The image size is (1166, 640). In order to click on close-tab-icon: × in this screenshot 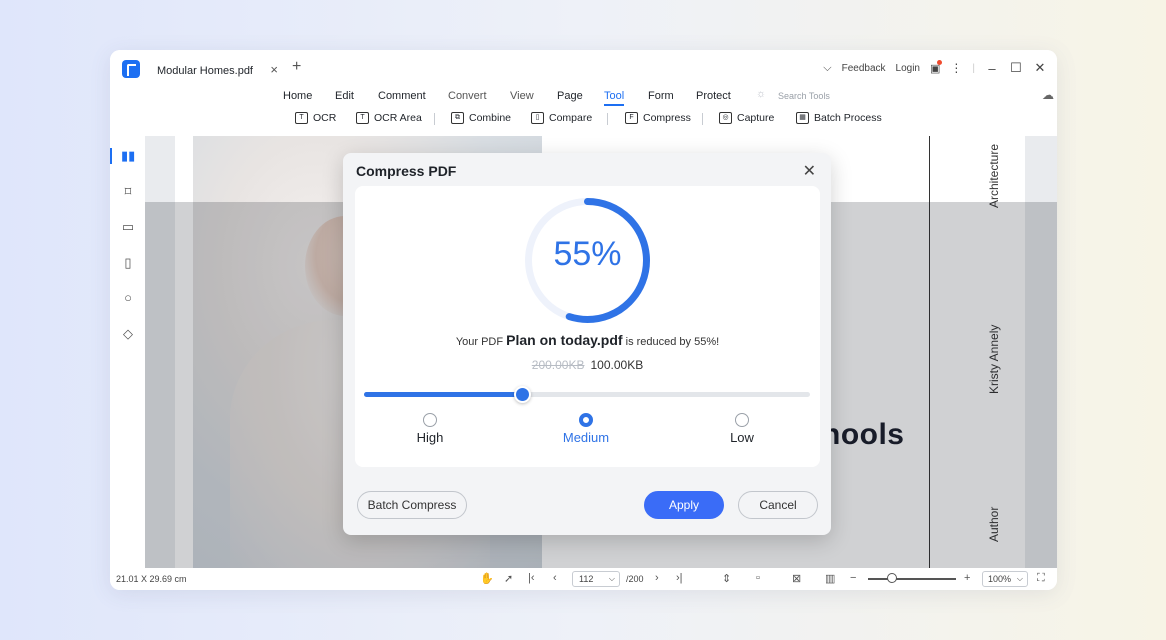, I will do `click(274, 69)`.